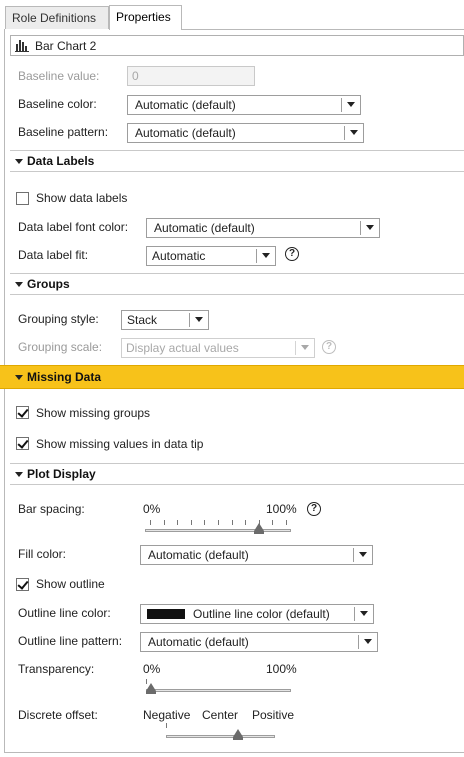 The image size is (464, 757). I want to click on data-label-font-color-dropdown: Automatic (default), so click(263, 228).